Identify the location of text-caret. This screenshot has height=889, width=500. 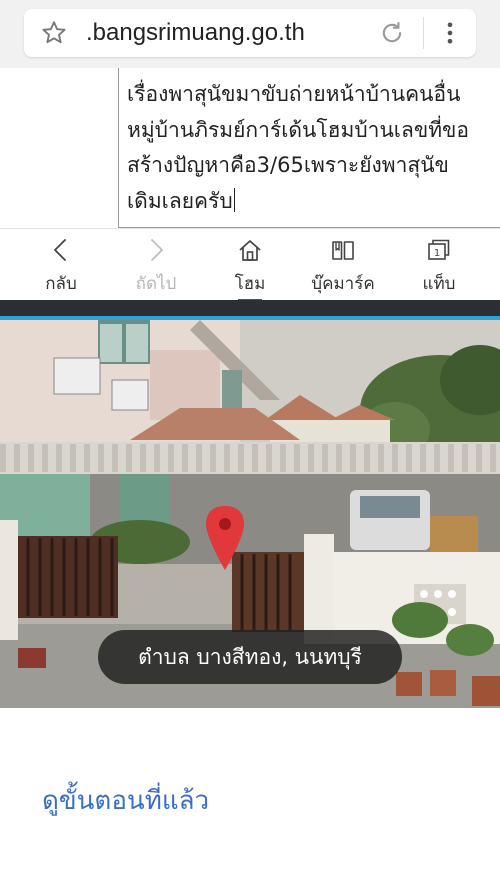
(234, 200).